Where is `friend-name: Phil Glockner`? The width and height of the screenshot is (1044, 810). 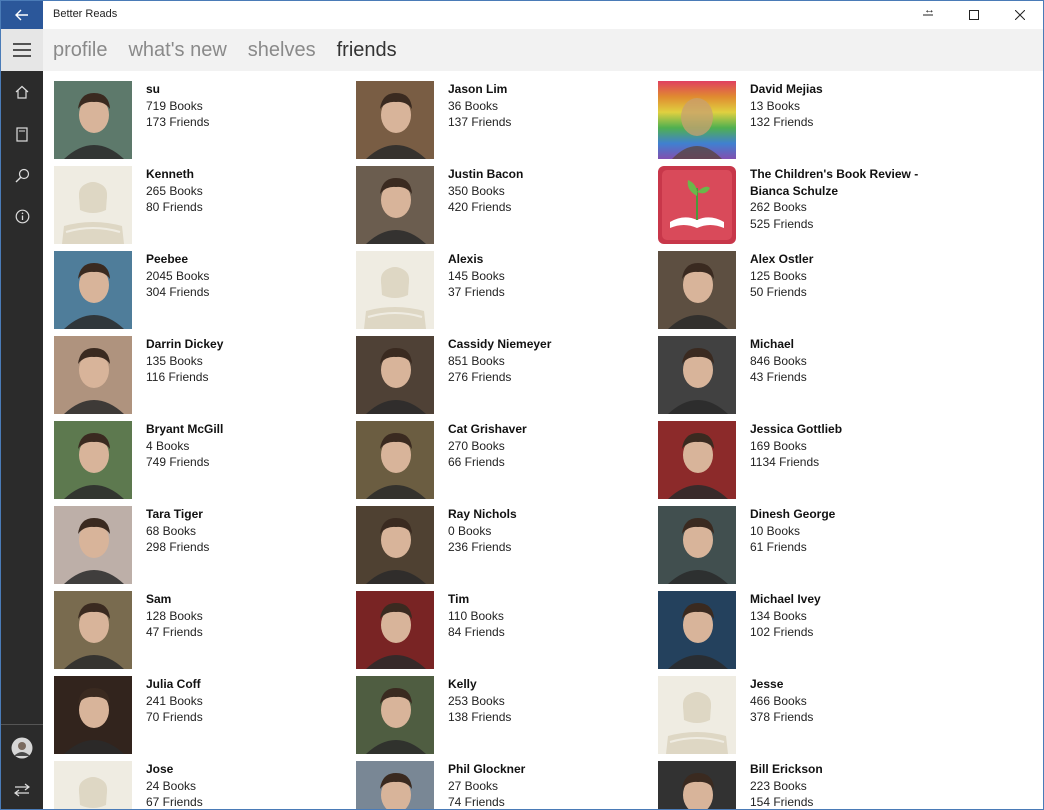 friend-name: Phil Glockner is located at coordinates (486, 769).